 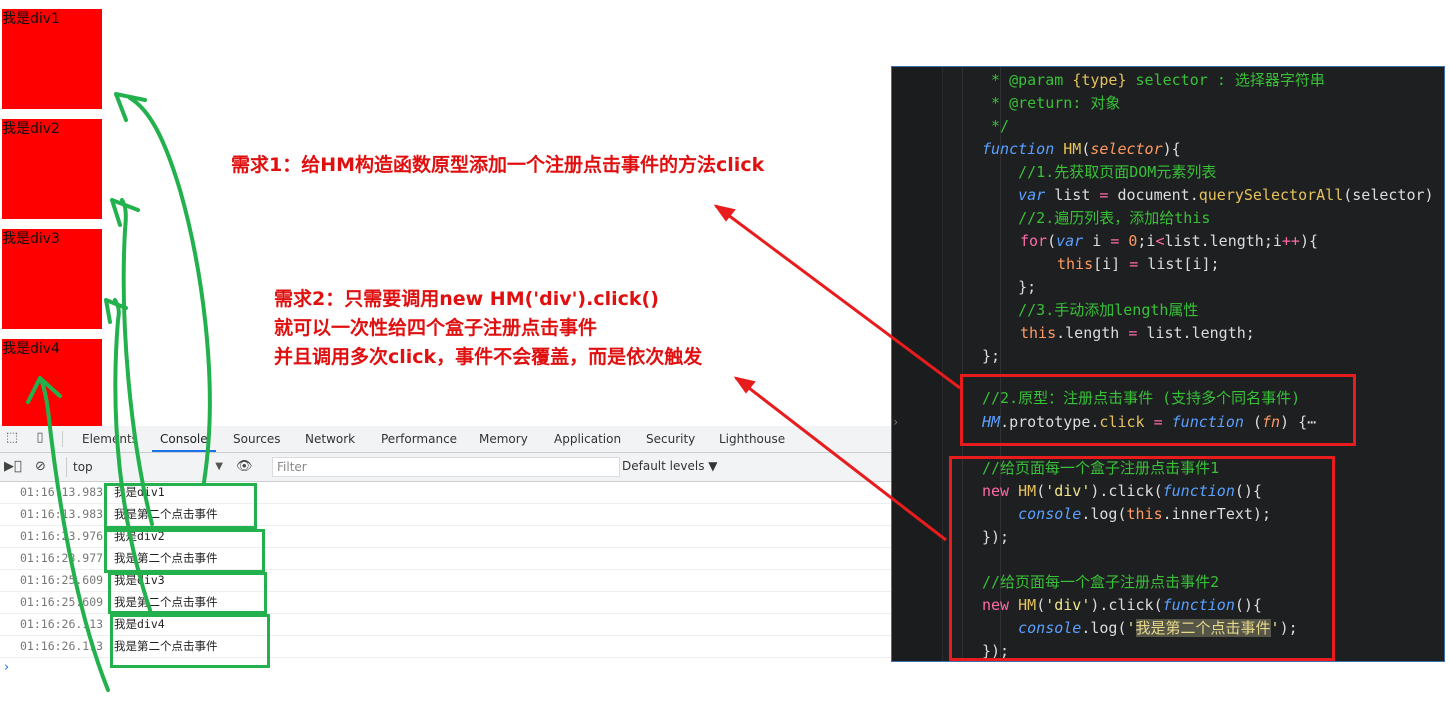 What do you see at coordinates (1099, 172) in the screenshot?
I see `code-line: //1.先获取页面DOM元素列表` at bounding box center [1099, 172].